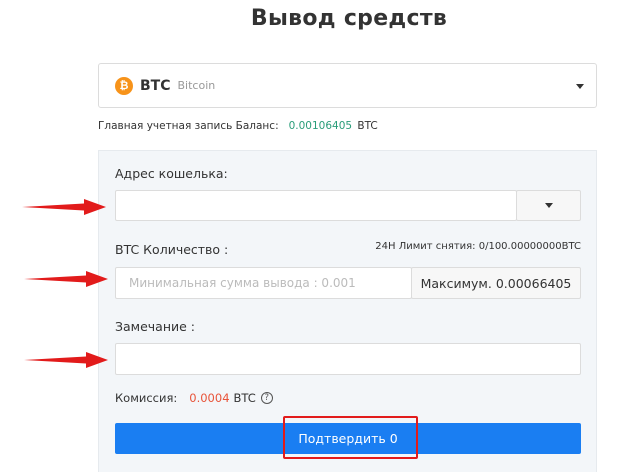 This screenshot has width=640, height=472. Describe the element at coordinates (349, 18) in the screenshot. I see `page-title: Вывод средств` at that location.